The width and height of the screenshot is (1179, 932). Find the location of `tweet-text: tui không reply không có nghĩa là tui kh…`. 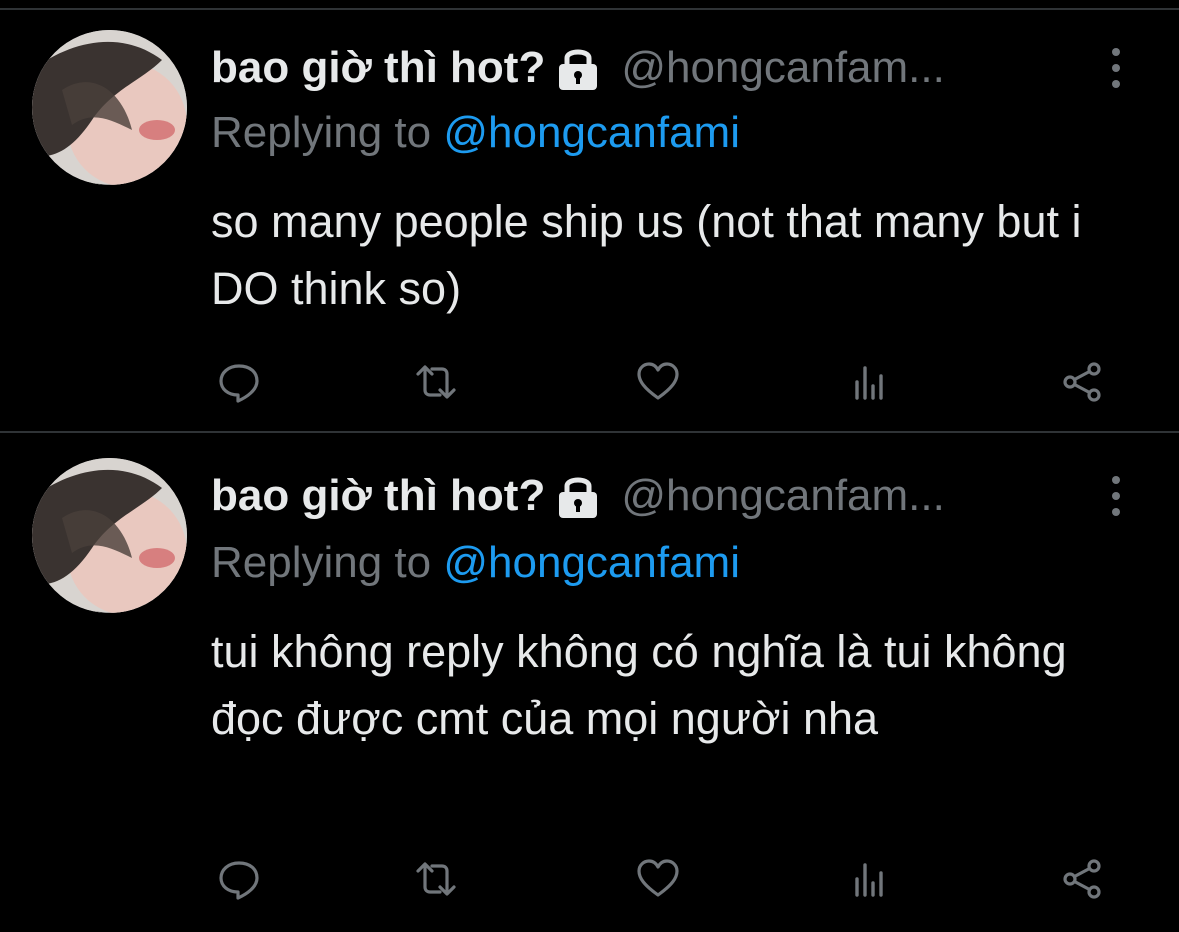

tweet-text: tui không reply không có nghĩa là tui kh… is located at coordinates (639, 685).